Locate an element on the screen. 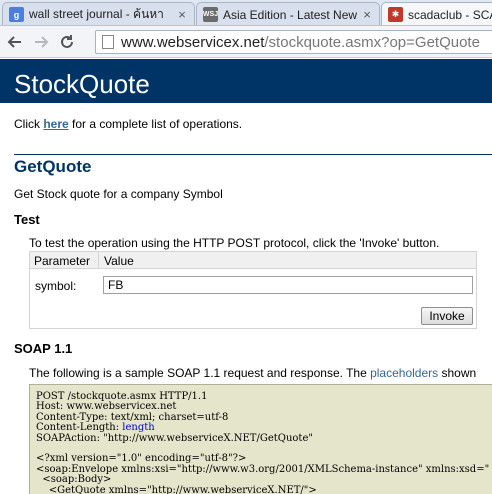  test-form: Parameter Value symbol: Invoke is located at coordinates (253, 290).